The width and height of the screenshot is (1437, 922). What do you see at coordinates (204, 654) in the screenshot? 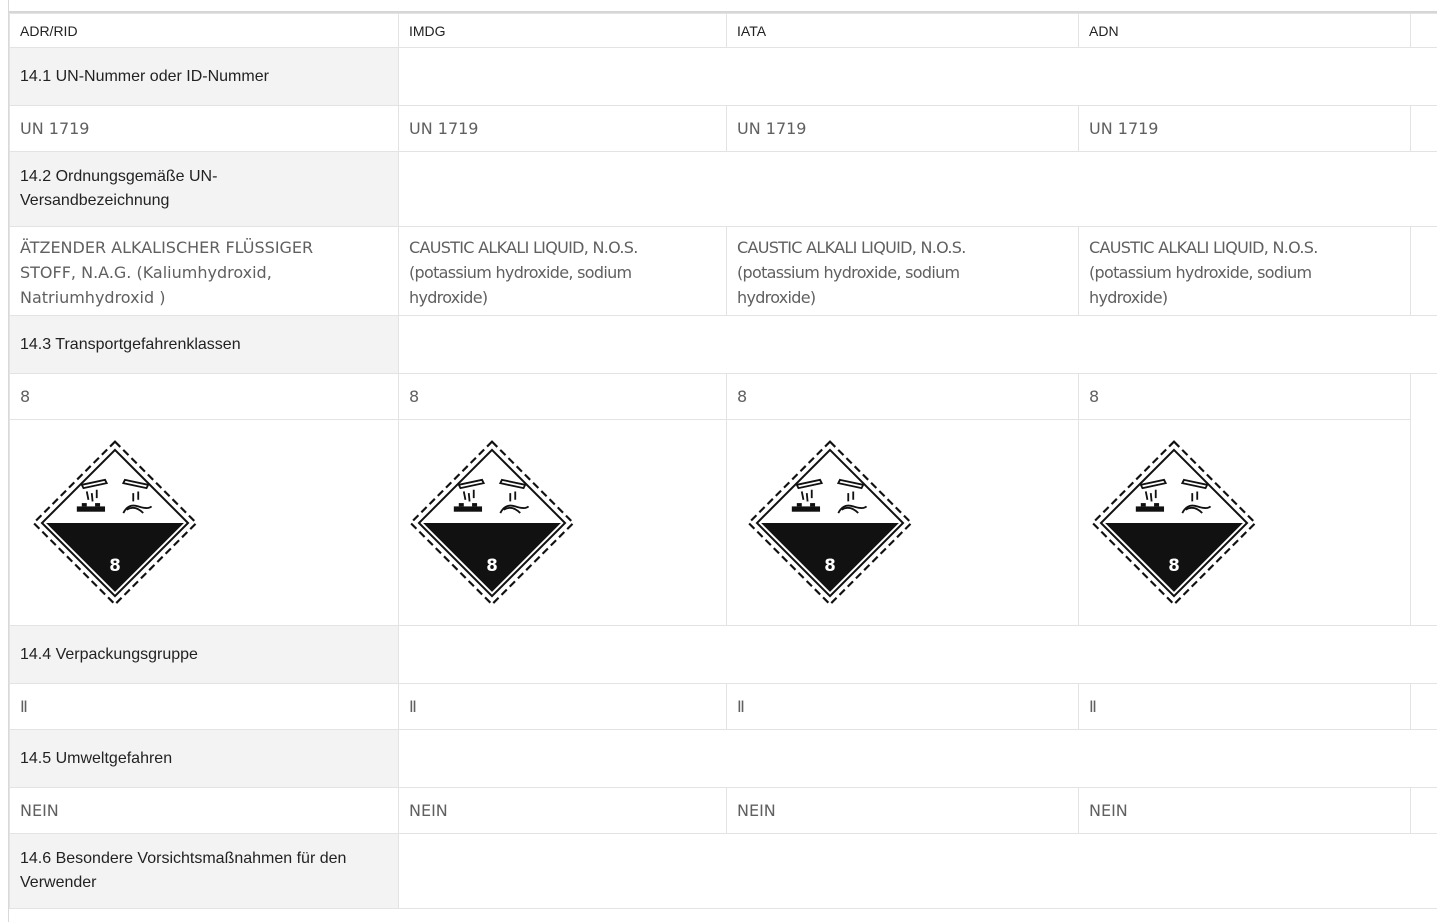
I see `section-label-packing-group: 14.4 Verpackungsgruppe` at bounding box center [204, 654].